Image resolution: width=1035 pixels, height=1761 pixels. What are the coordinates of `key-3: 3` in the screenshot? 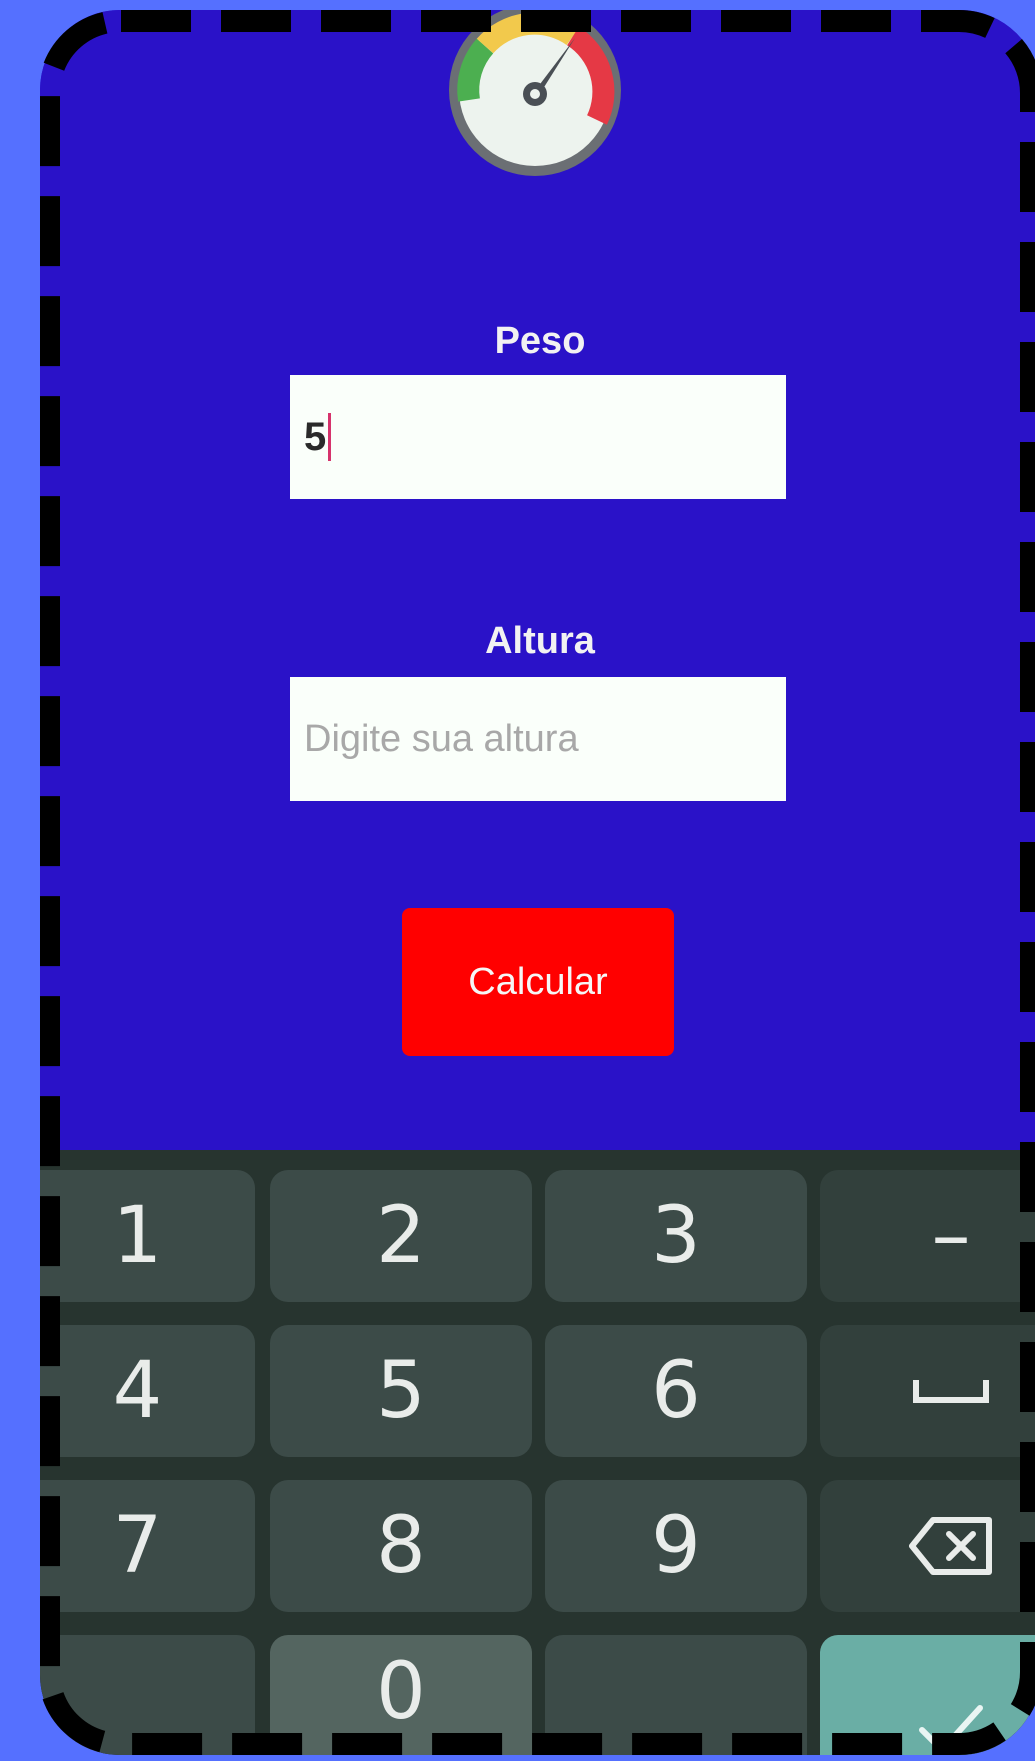 It's located at (676, 1236).